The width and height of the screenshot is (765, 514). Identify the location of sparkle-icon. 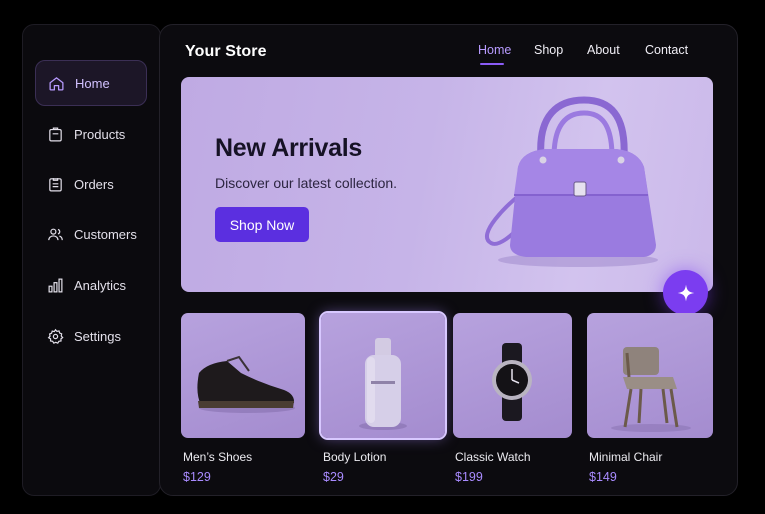
(685, 292).